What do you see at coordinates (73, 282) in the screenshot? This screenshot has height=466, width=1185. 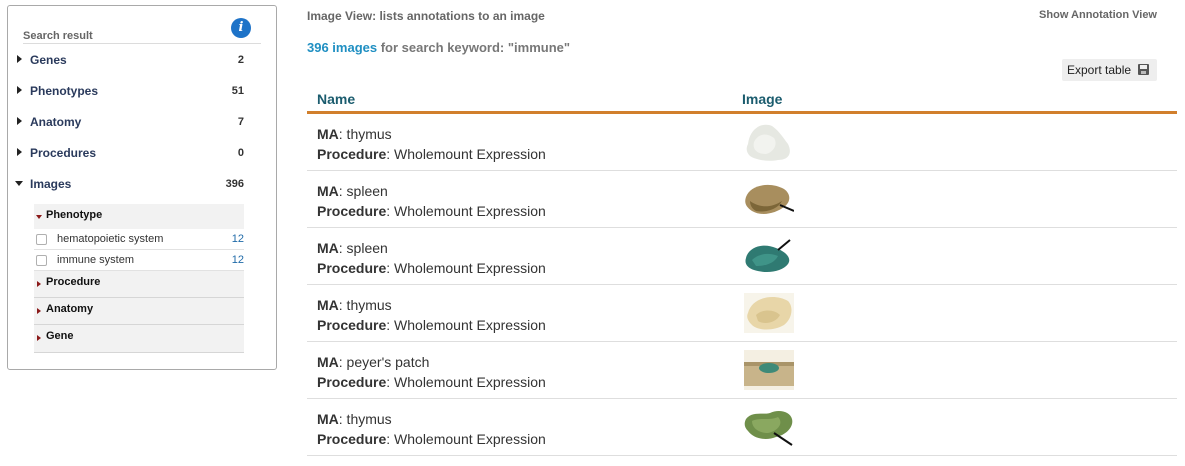 I see `subfacet-label: Procedure` at bounding box center [73, 282].